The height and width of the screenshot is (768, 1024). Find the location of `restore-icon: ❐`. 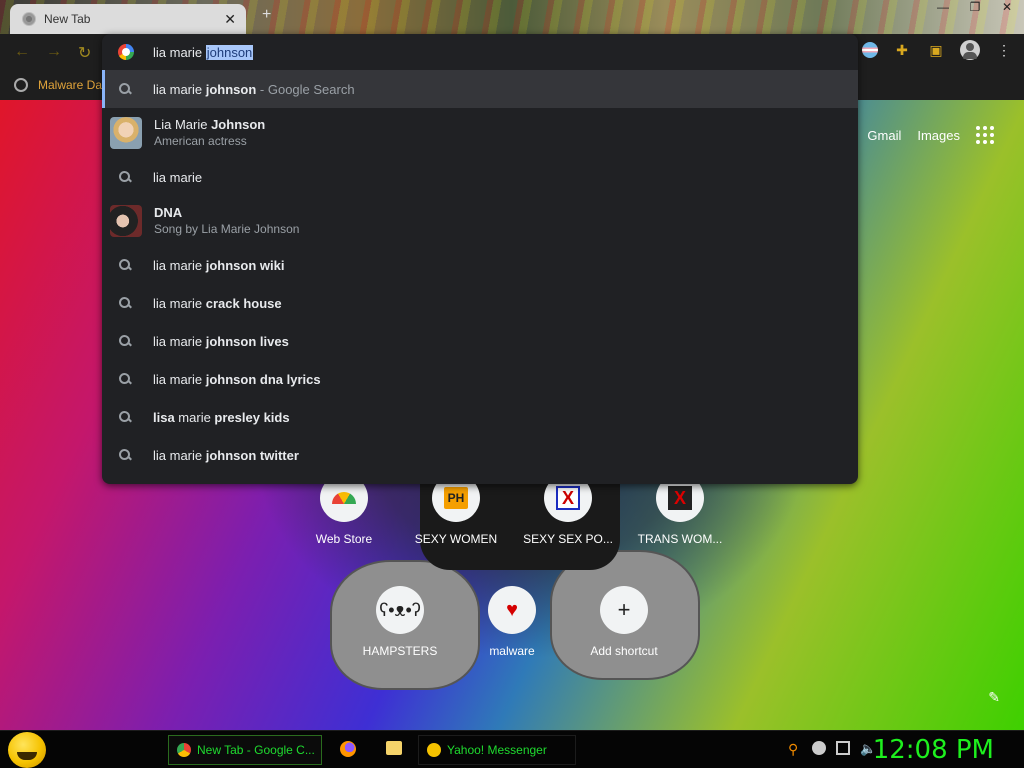

restore-icon: ❐ is located at coordinates (975, 7).